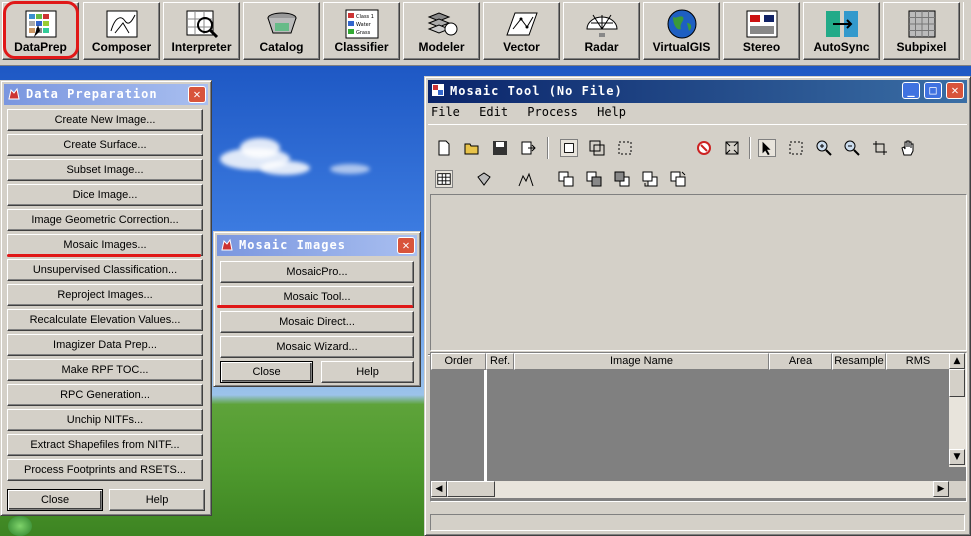 Image resolution: width=971 pixels, height=536 pixels. I want to click on send-backward-icon, so click(594, 179).